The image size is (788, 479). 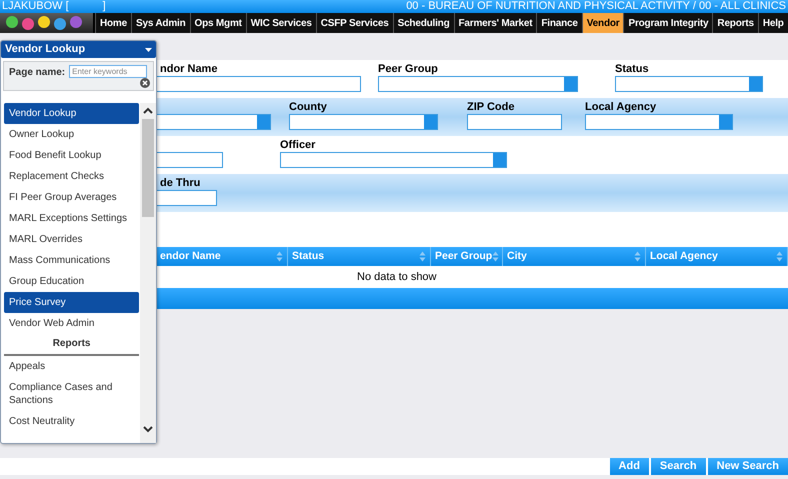 I want to click on scroll-up-icon, so click(x=148, y=111).